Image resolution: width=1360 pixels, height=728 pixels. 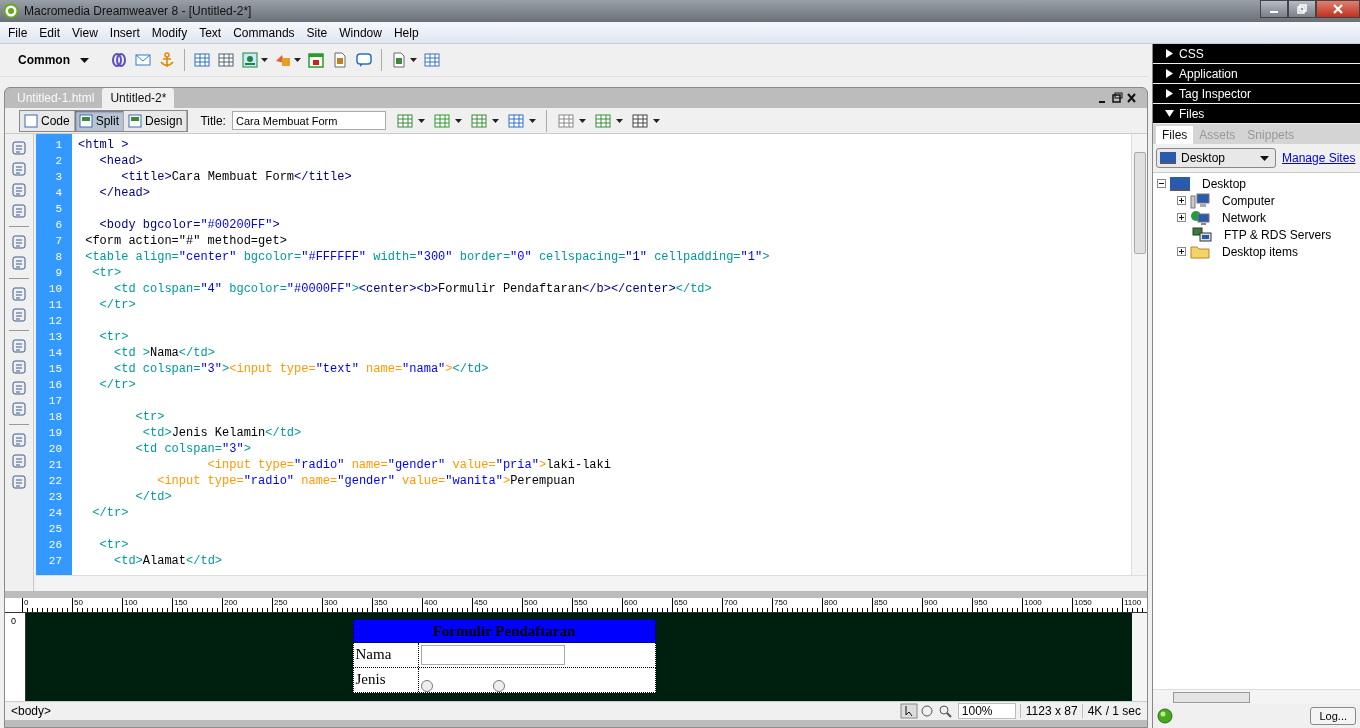 What do you see at coordinates (138, 98) in the screenshot?
I see `document-tab: Untitled-2*` at bounding box center [138, 98].